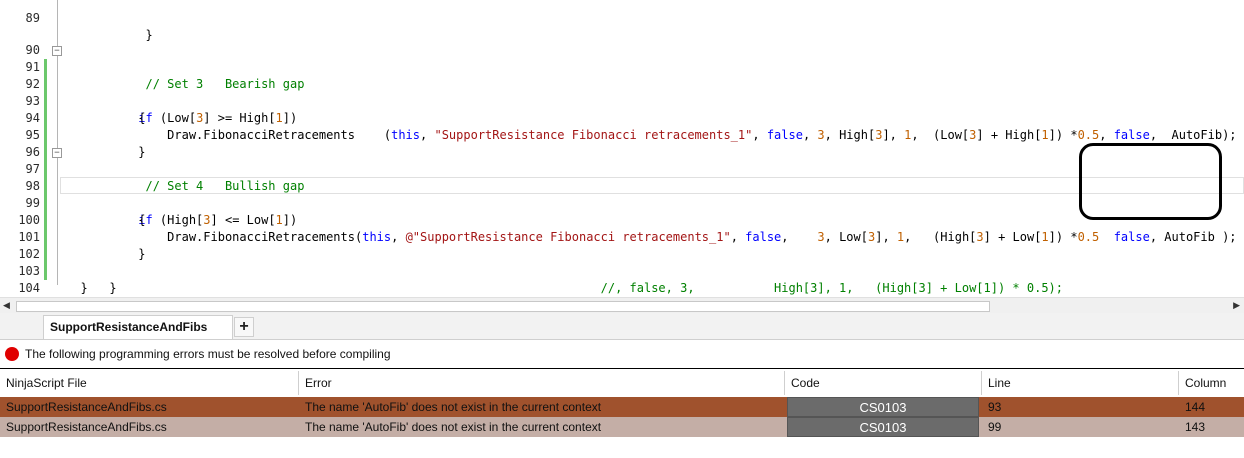  I want to click on column-header-error: Error, so click(542, 383).